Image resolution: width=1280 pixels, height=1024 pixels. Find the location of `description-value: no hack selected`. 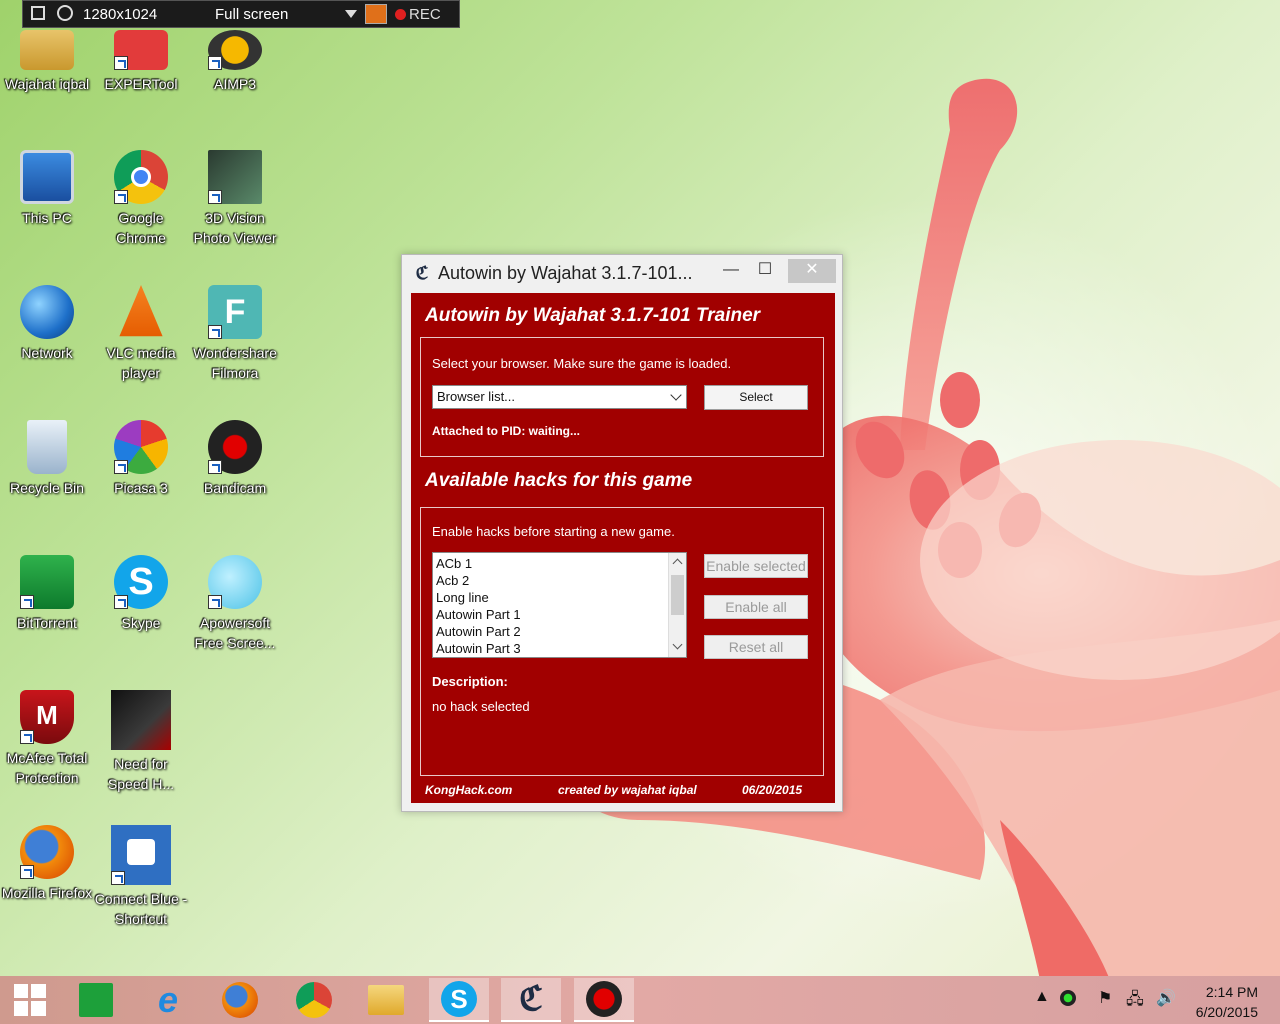

description-value: no hack selected is located at coordinates (481, 706).